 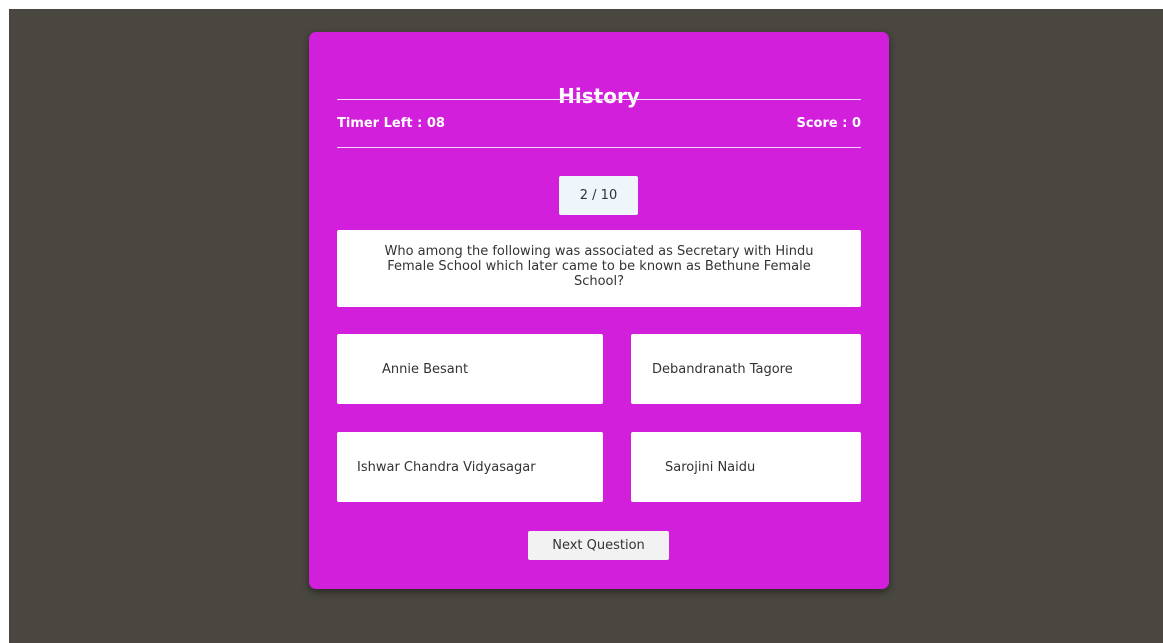 What do you see at coordinates (446, 467) in the screenshot?
I see `option-label: Ishwar Chandra Vidyasagar` at bounding box center [446, 467].